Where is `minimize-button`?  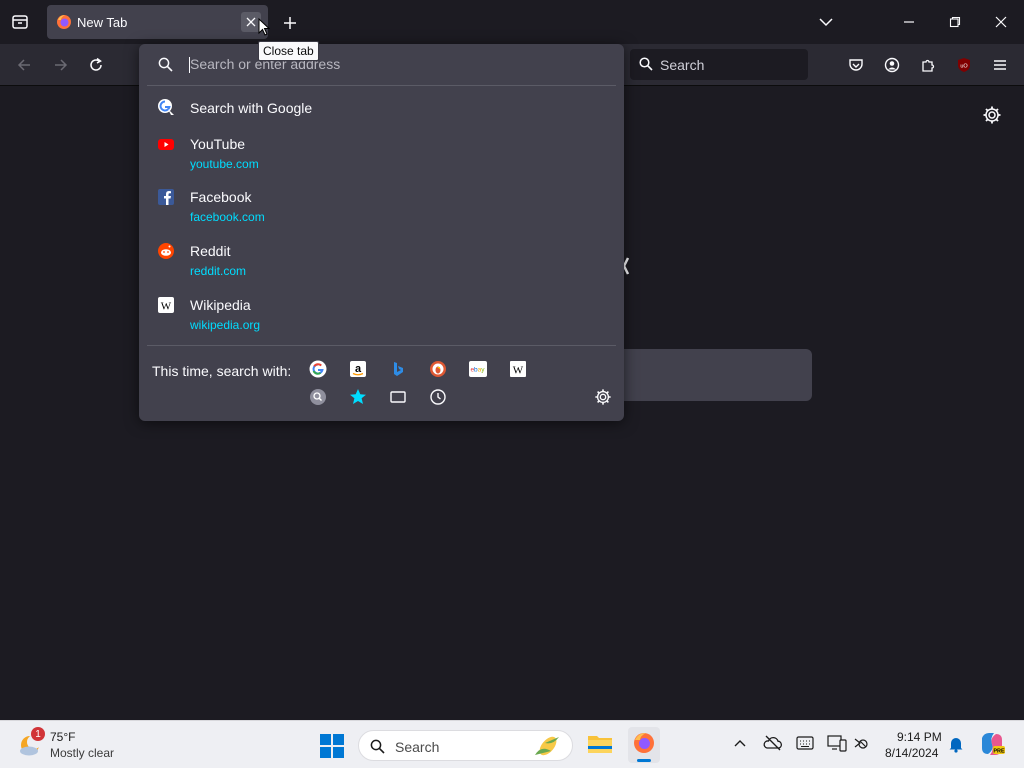
minimize-button is located at coordinates (909, 22).